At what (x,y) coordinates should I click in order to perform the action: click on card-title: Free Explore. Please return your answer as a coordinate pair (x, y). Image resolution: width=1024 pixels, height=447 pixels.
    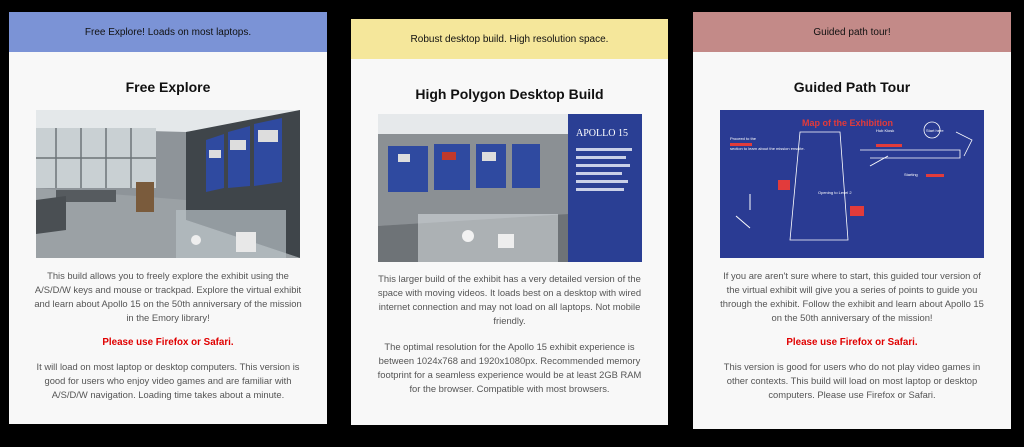
    Looking at the image, I should click on (168, 87).